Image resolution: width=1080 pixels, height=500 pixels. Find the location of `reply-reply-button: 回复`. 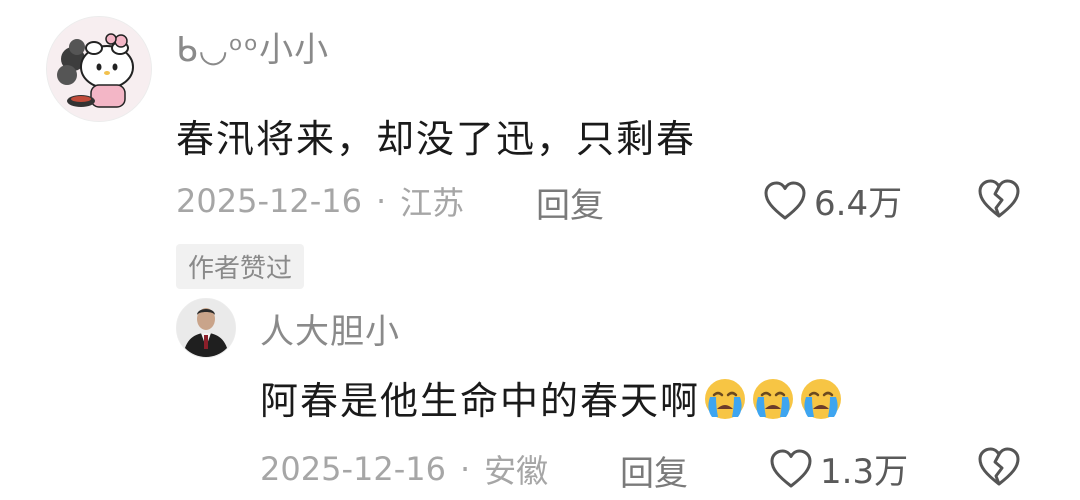

reply-reply-button: 回复 is located at coordinates (654, 470).